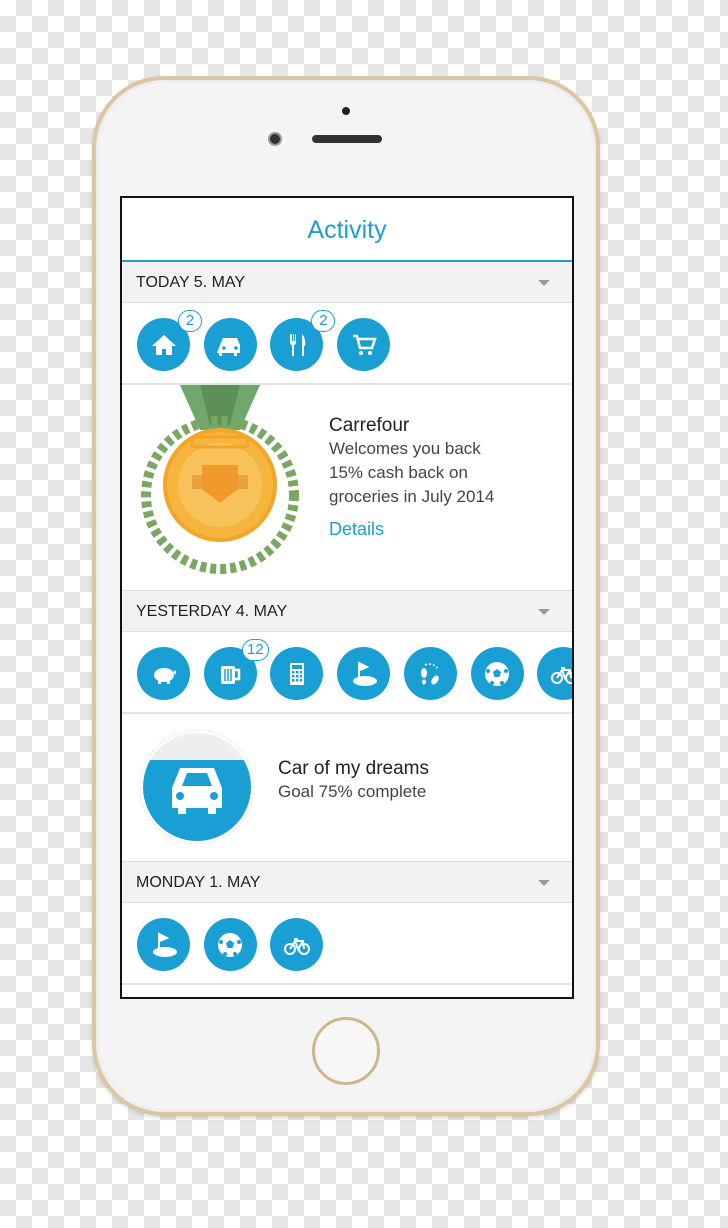  I want to click on footsteps-icon, so click(430, 673).